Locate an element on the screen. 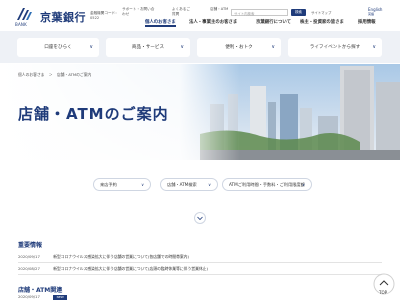  pill-atm-info: ATMご利用時間・手数料・ご利用限度額 ∨ is located at coordinates (267, 184).